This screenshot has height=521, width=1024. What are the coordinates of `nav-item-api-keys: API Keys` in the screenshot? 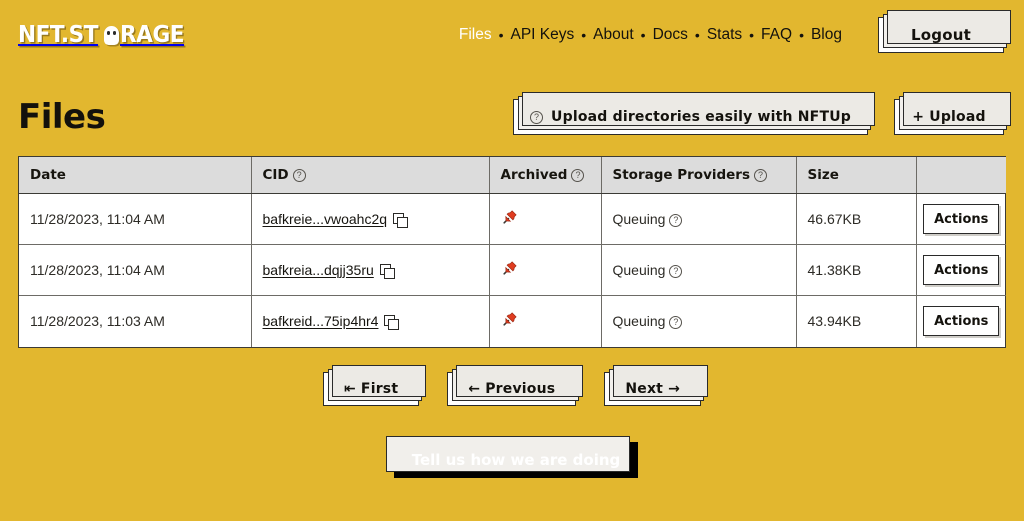 It's located at (543, 35).